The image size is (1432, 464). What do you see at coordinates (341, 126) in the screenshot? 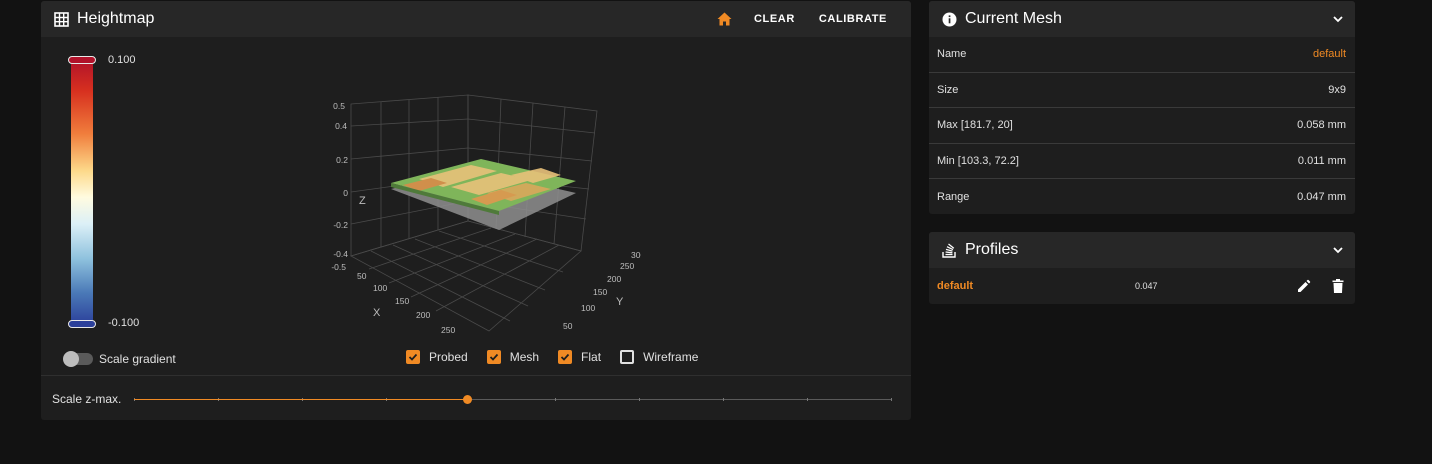
I see `z-tick-0-4: 0.4` at bounding box center [341, 126].